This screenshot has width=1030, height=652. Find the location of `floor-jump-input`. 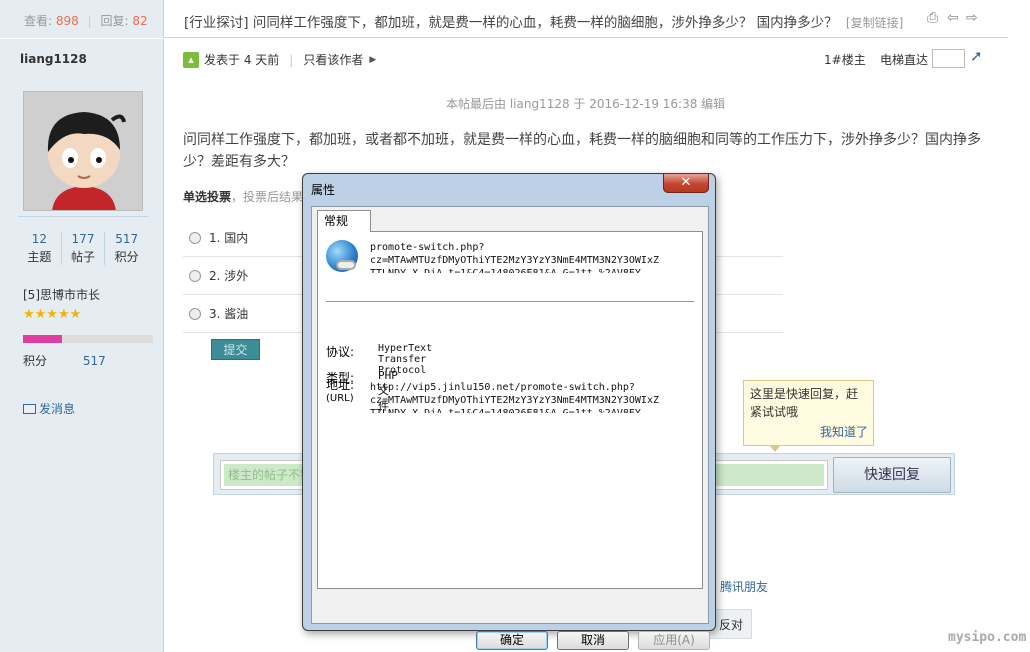

floor-jump-input is located at coordinates (948, 58).